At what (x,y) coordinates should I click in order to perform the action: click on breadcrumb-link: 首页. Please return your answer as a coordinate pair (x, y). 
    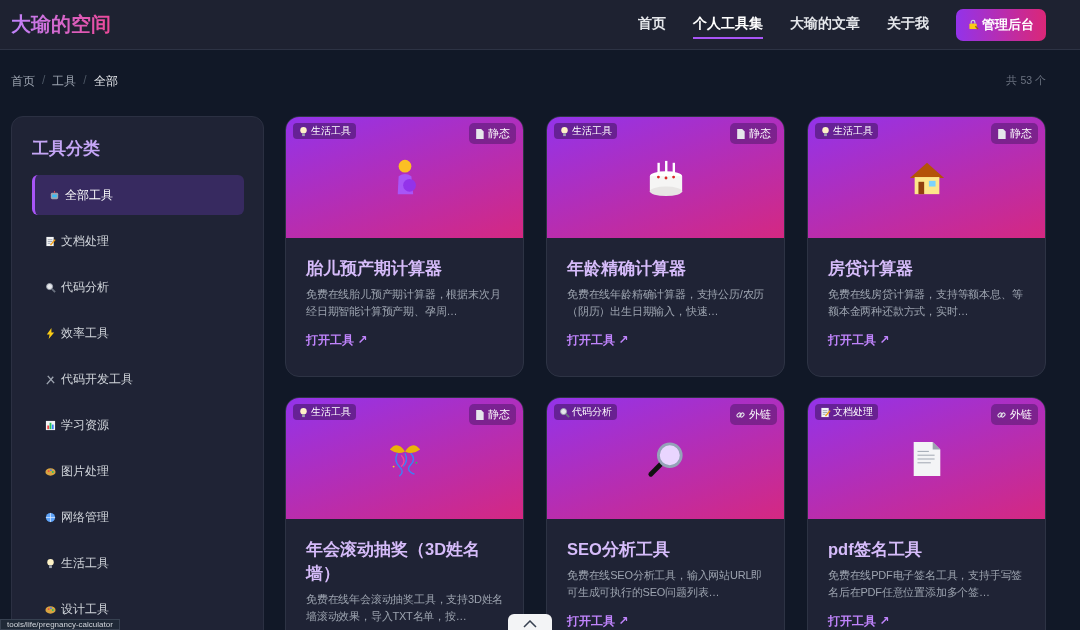
    Looking at the image, I should click on (23, 81).